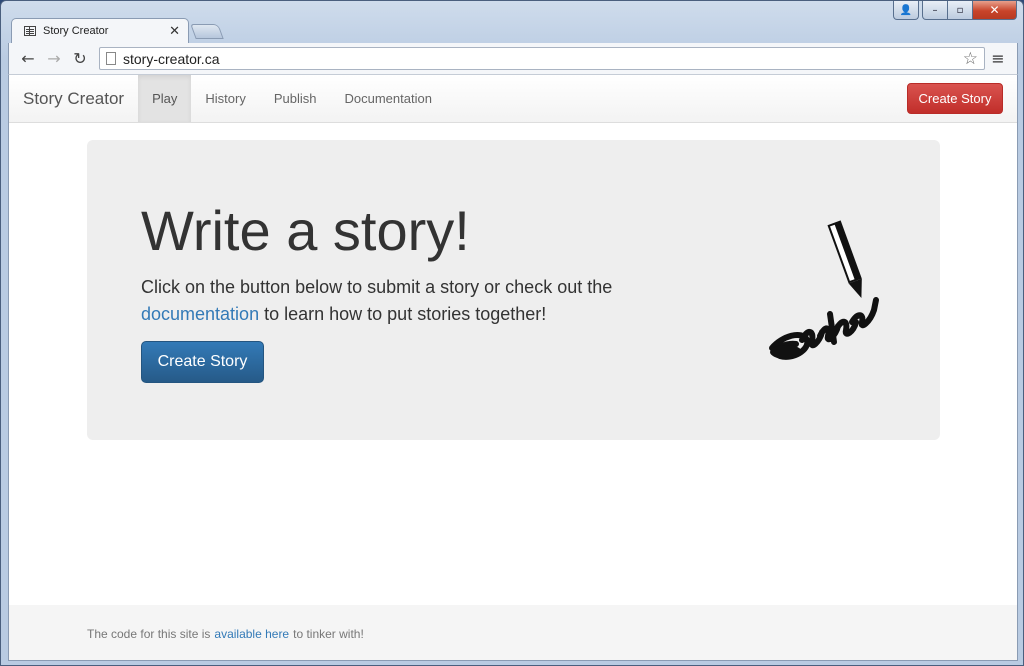 This screenshot has height=666, width=1024. Describe the element at coordinates (542, 58) in the screenshot. I see `address-bar: story-creator.ca ☆` at that location.